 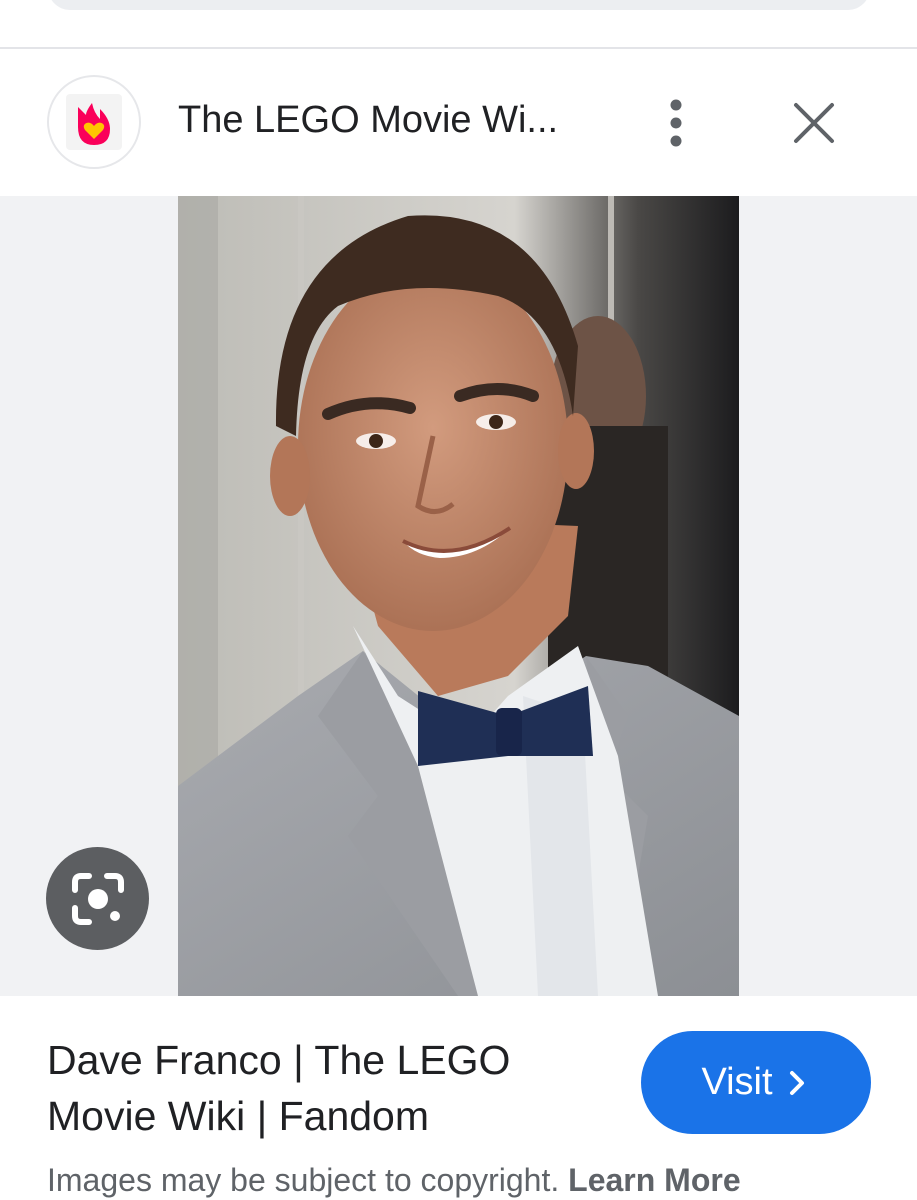 What do you see at coordinates (303, 1180) in the screenshot?
I see `copyright-text: Images may be subject to copyright.` at bounding box center [303, 1180].